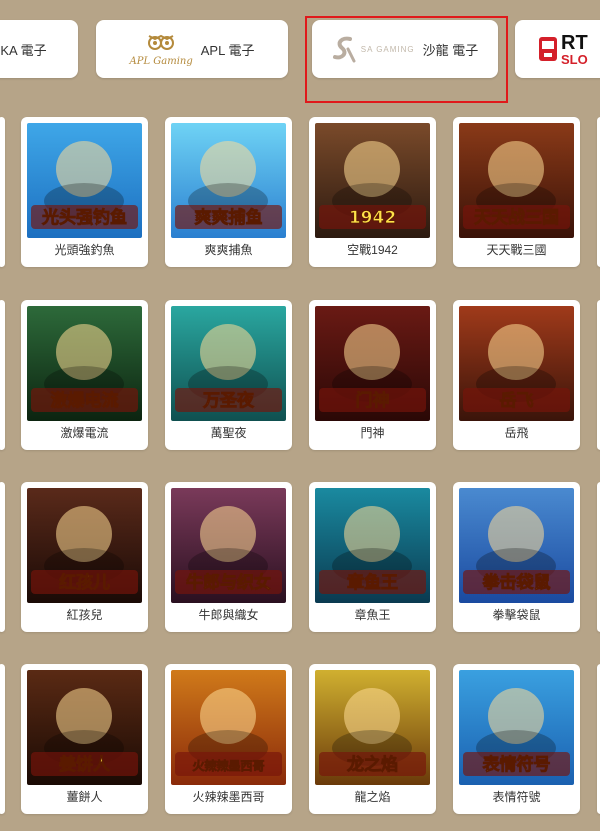 This screenshot has height=831, width=600. I want to click on game-card: 拳击袋鼠 拳擊袋鼠, so click(516, 557).